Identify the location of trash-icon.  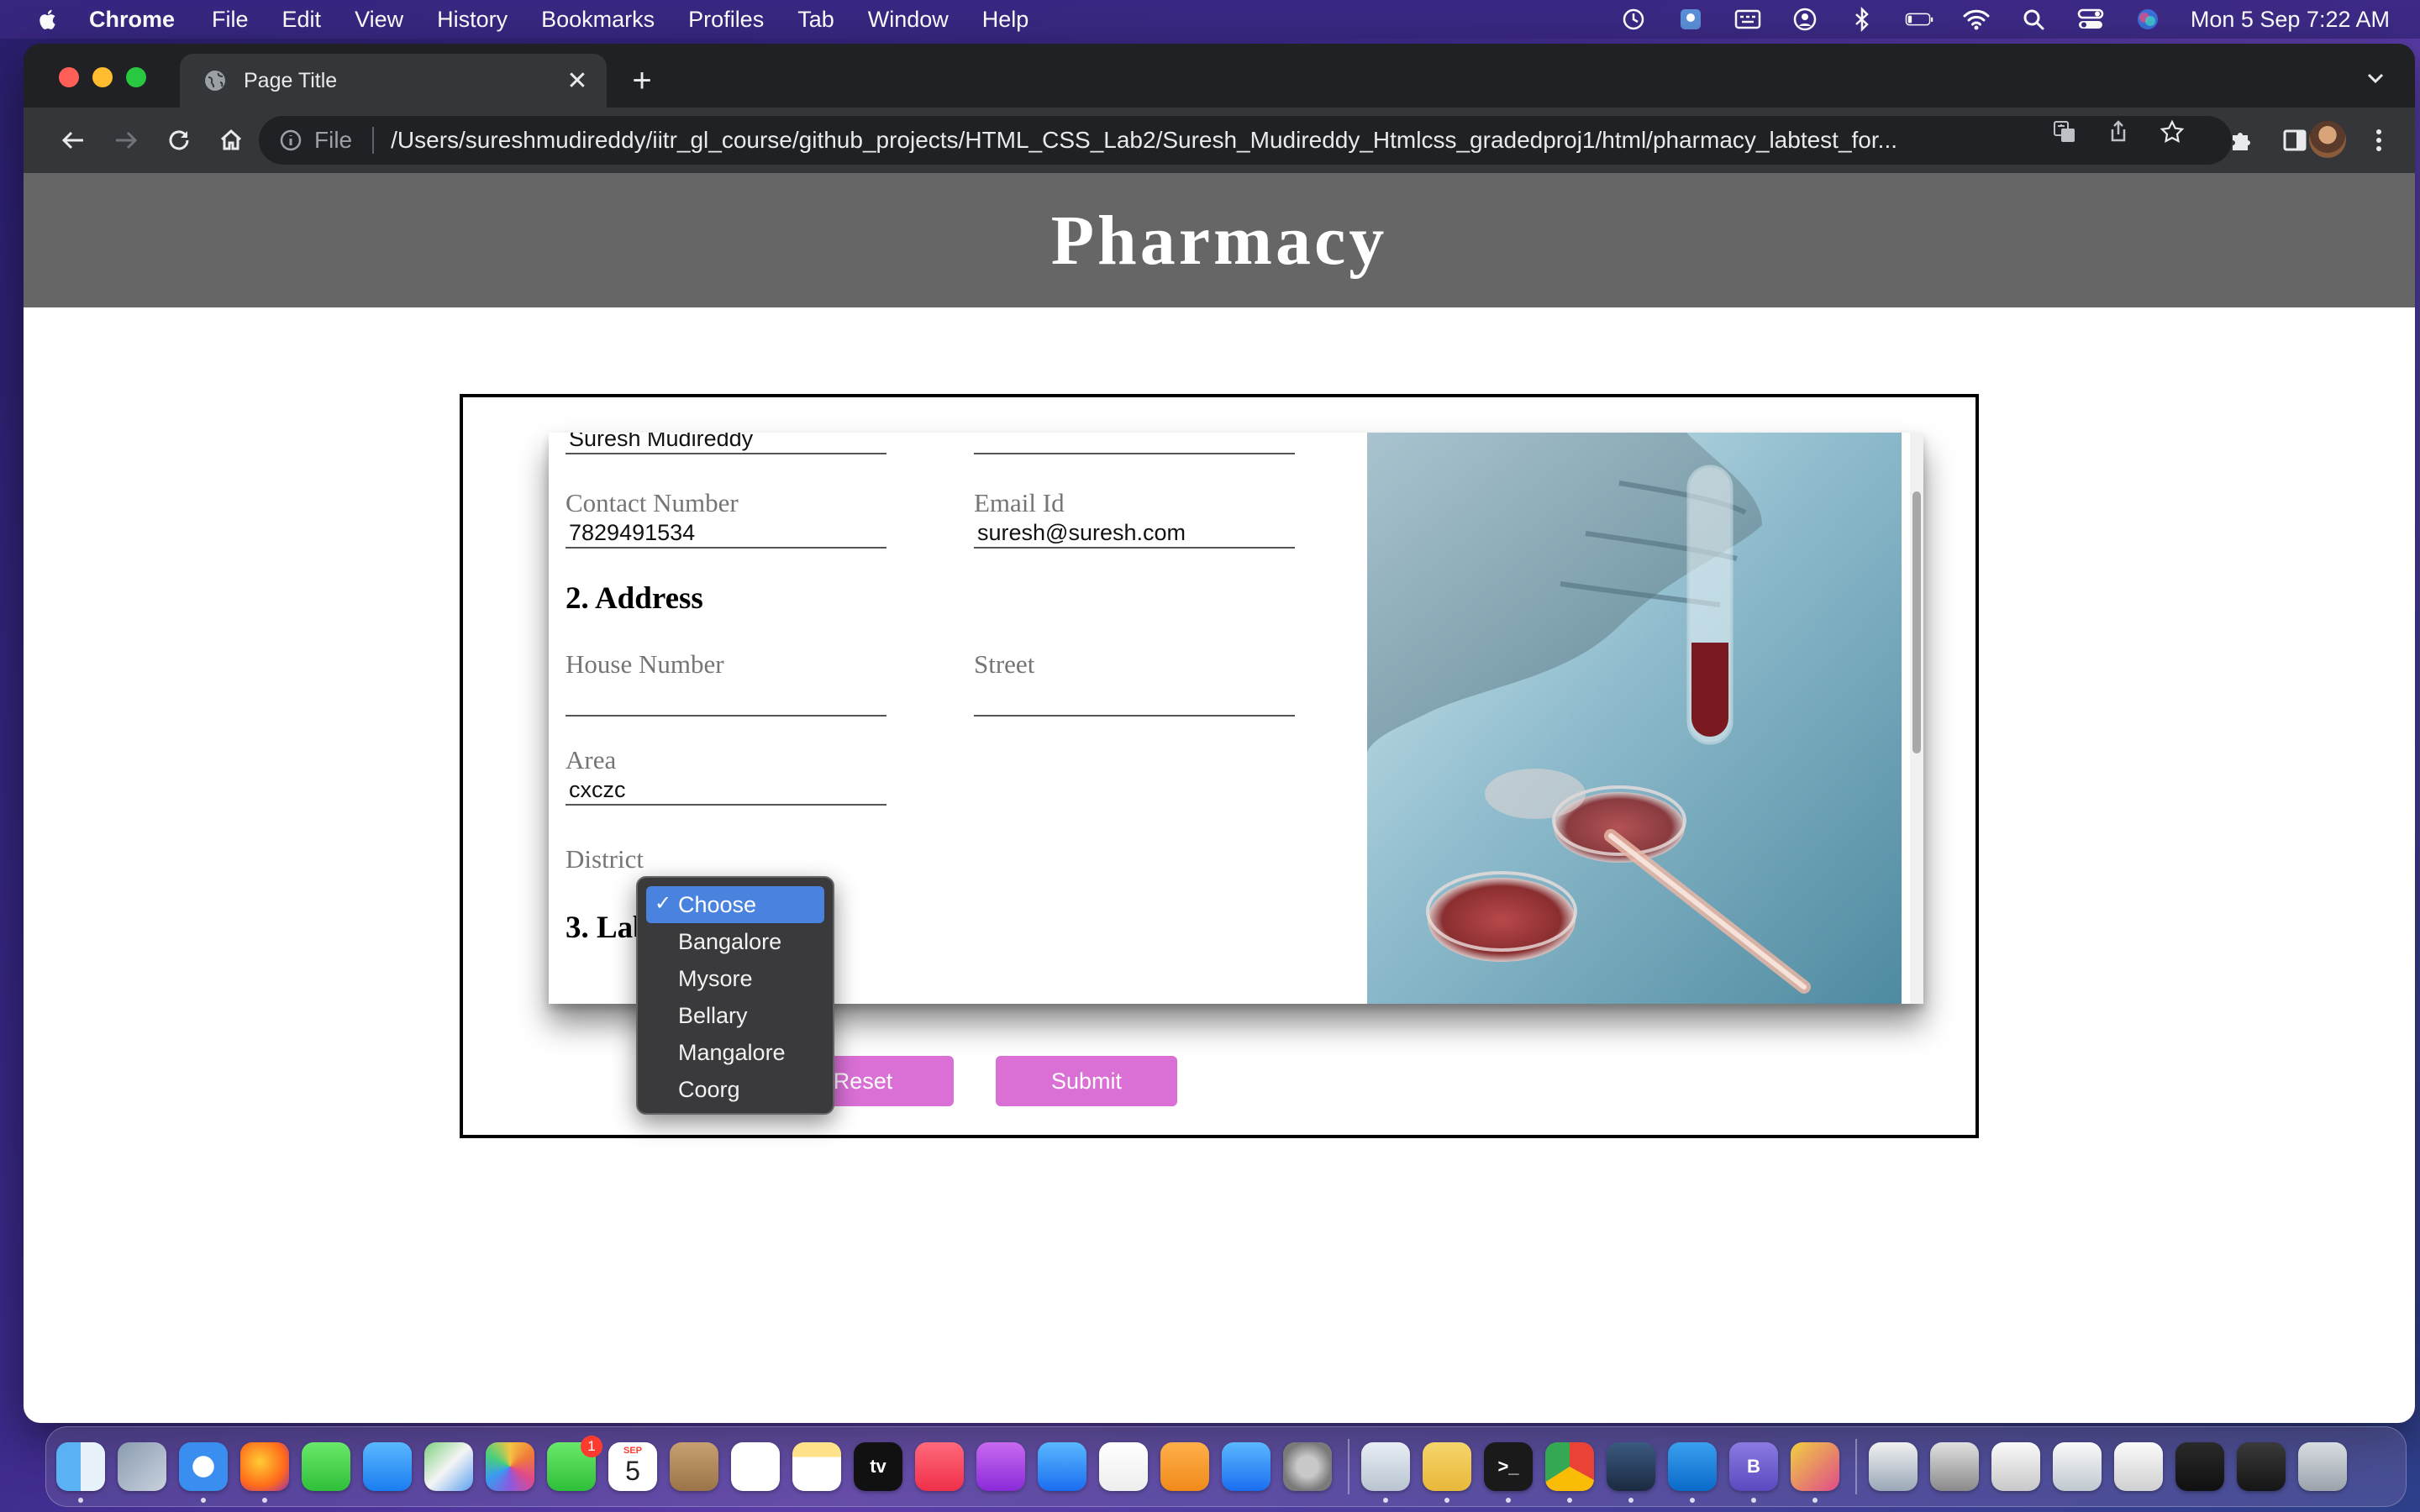
(2323, 1466).